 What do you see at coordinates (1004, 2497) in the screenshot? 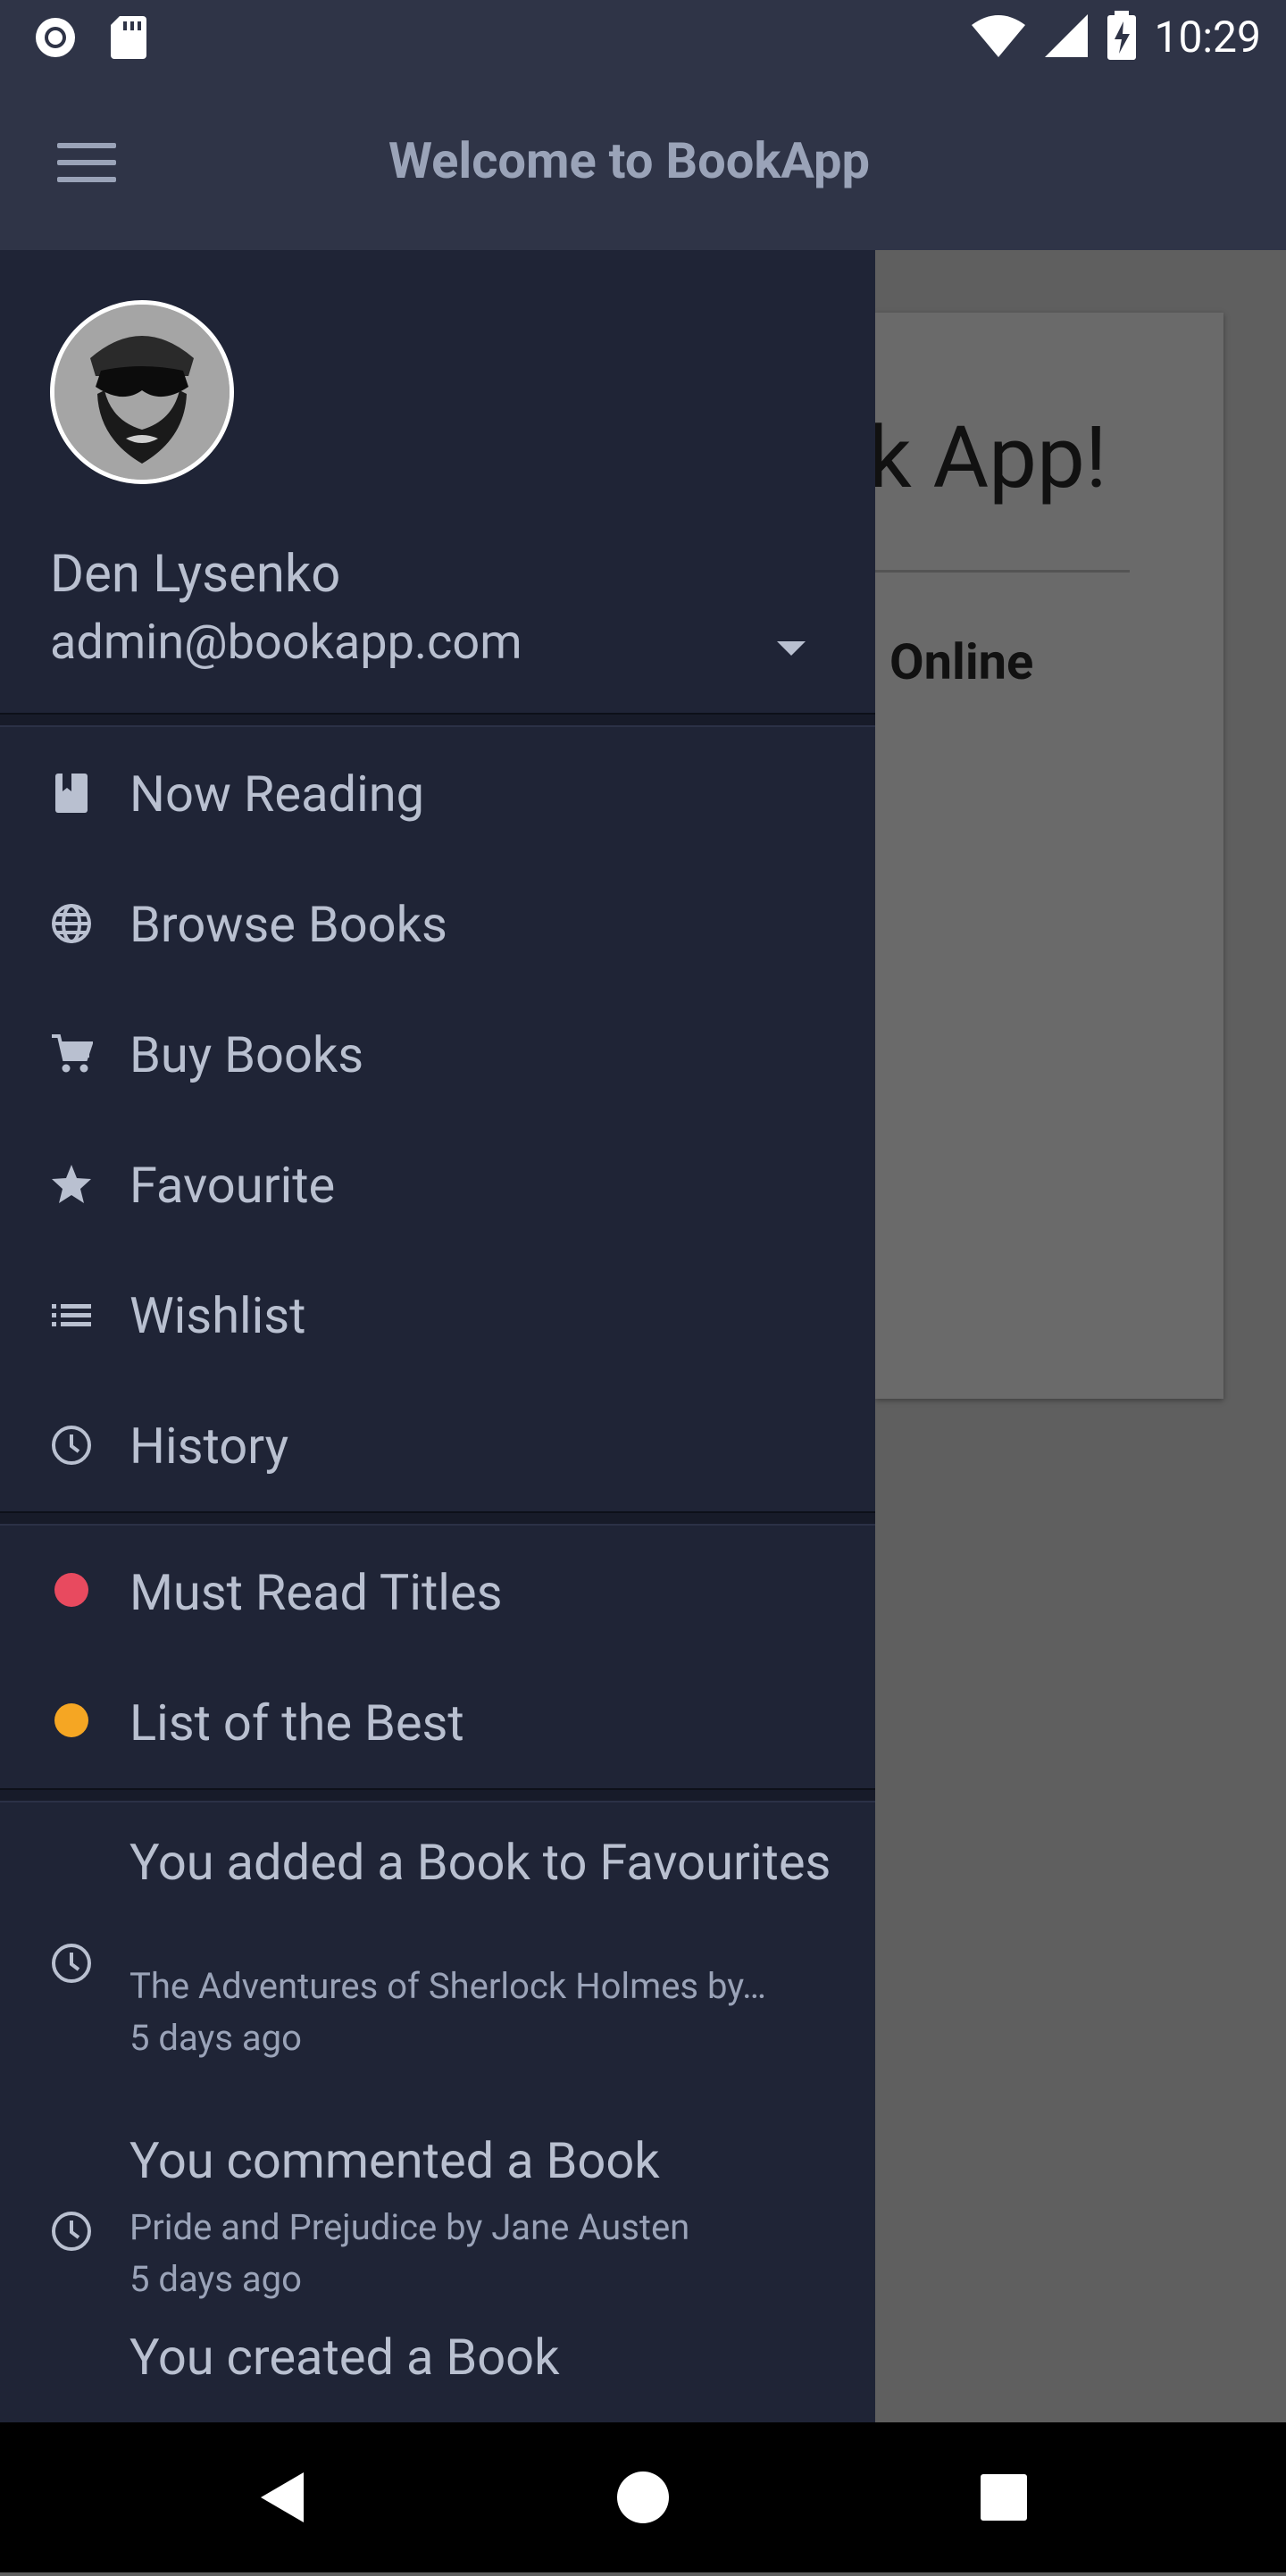
I see `recents-icon` at bounding box center [1004, 2497].